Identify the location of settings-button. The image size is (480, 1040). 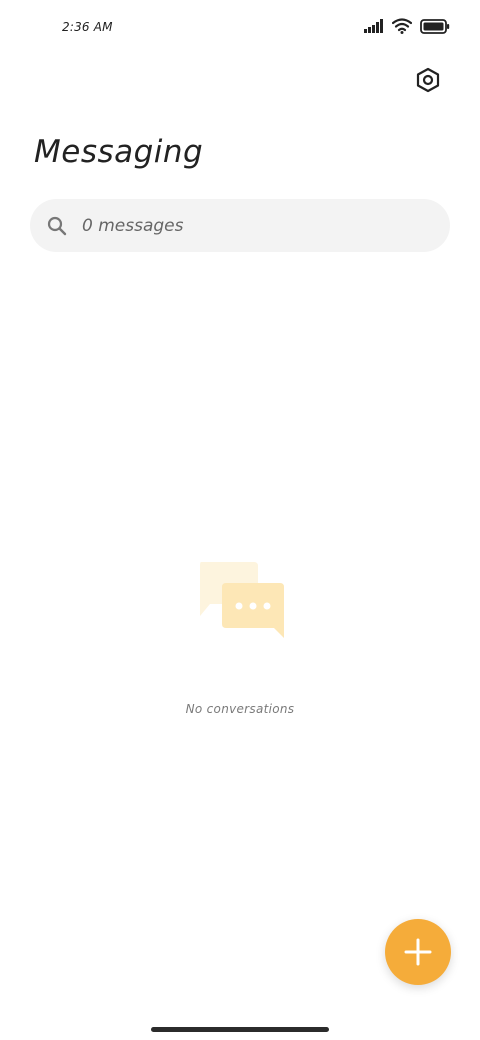
(428, 80).